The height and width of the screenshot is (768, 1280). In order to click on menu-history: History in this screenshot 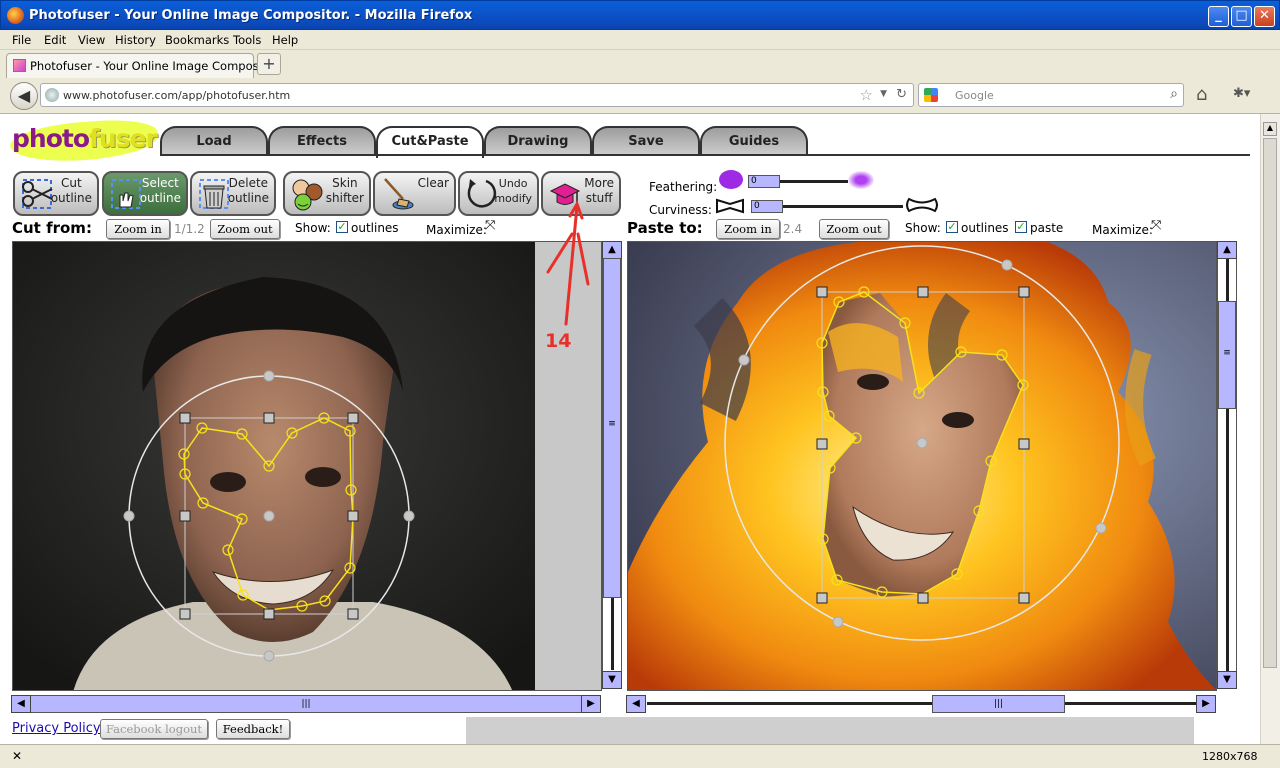, I will do `click(135, 38)`.